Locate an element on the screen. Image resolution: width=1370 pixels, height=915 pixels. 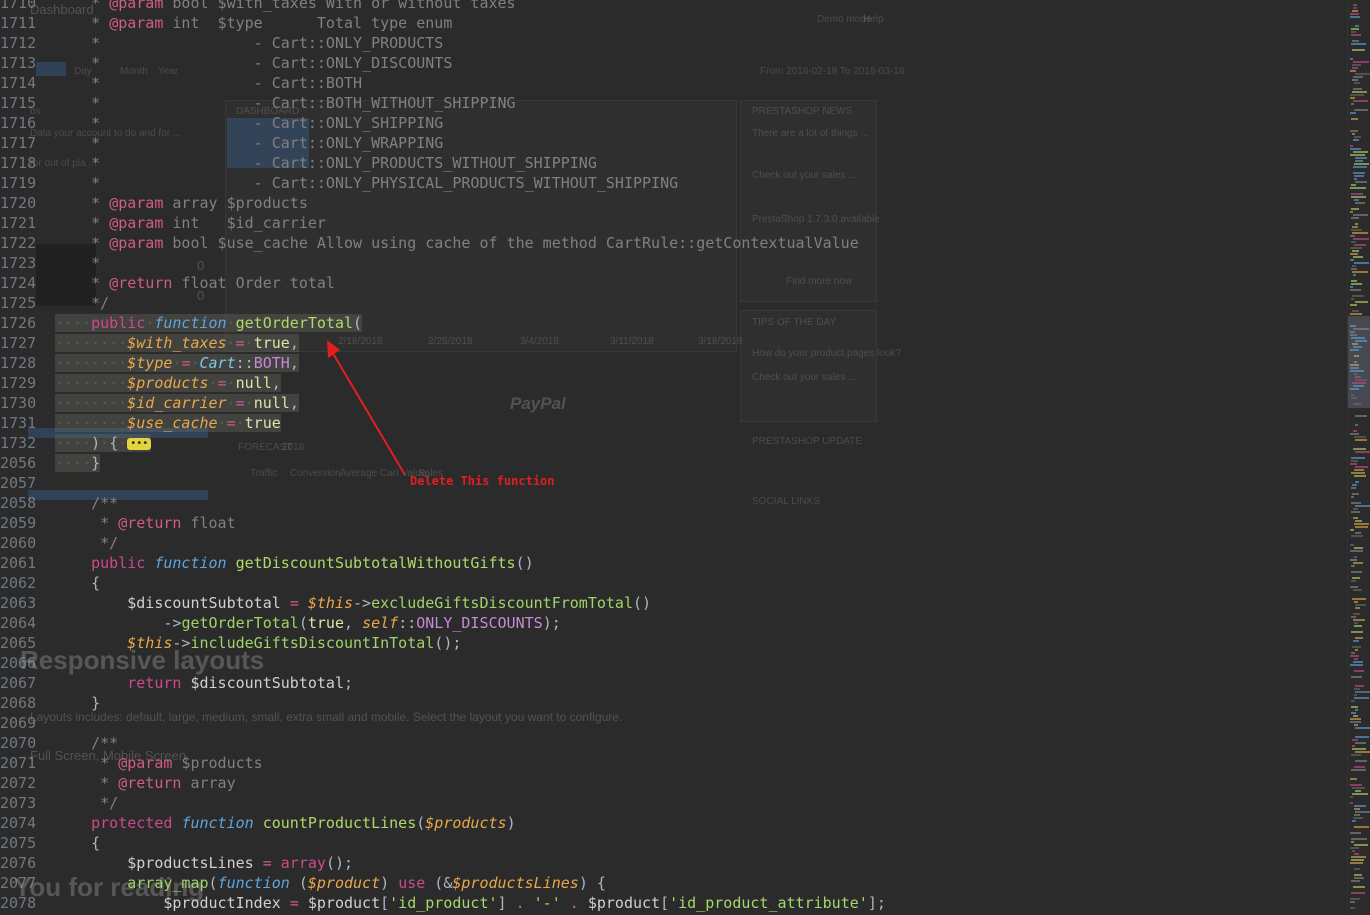
code-text: * - Cart::ONLY_DISCOUNTS is located at coordinates (253, 63).